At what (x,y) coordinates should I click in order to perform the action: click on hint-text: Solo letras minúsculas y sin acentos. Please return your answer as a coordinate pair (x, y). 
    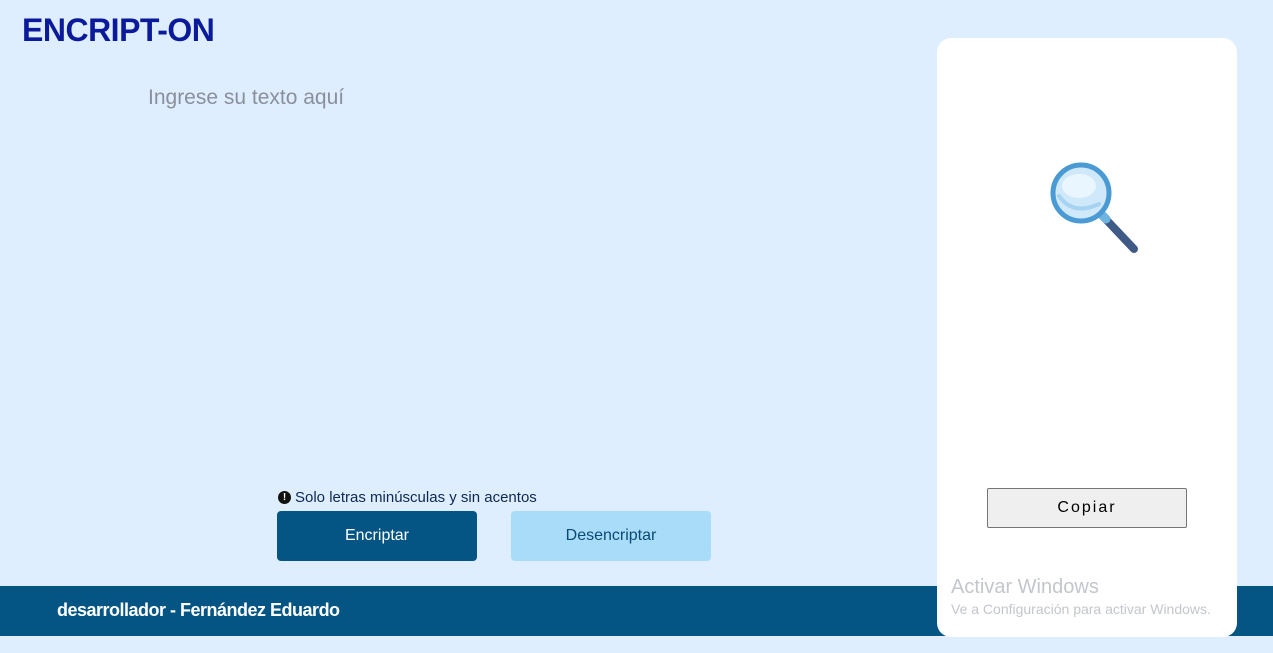
    Looking at the image, I should click on (416, 497).